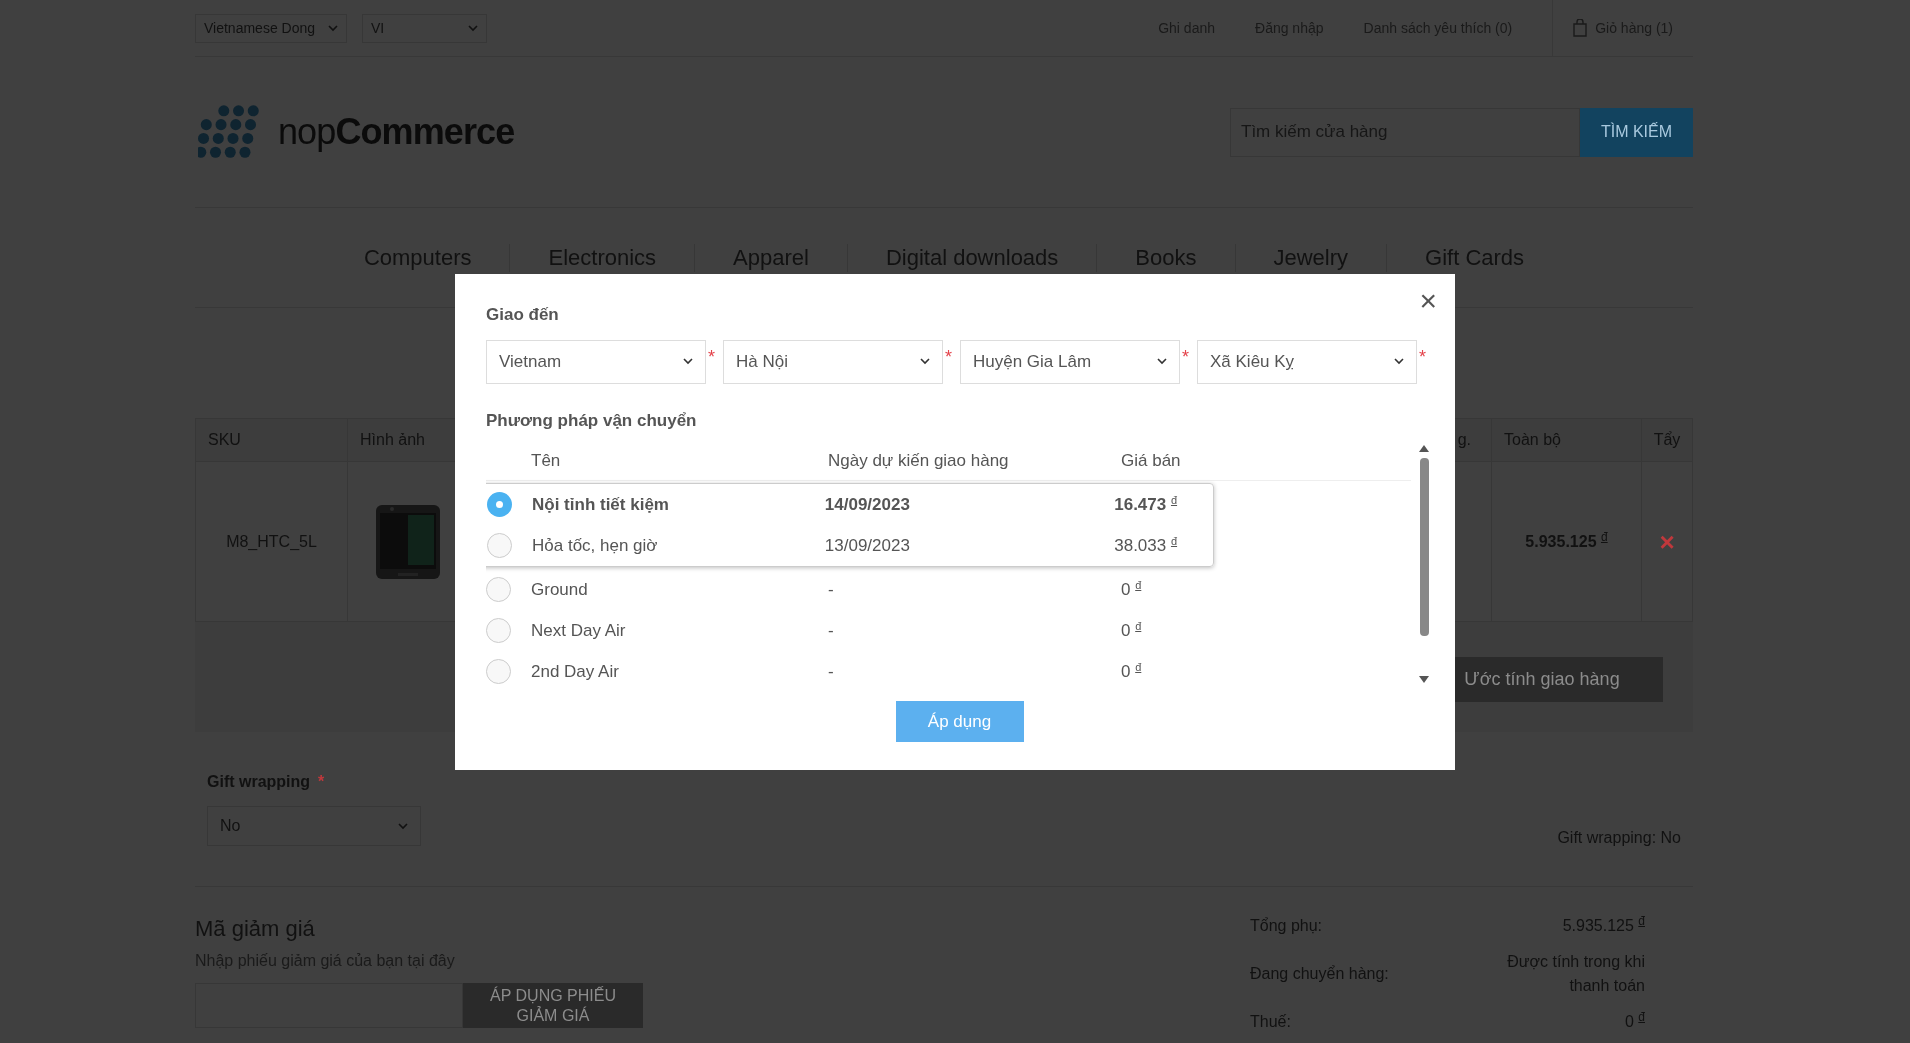 This screenshot has width=1910, height=1043. Describe the element at coordinates (559, 589) in the screenshot. I see `method-name: Ground` at that location.